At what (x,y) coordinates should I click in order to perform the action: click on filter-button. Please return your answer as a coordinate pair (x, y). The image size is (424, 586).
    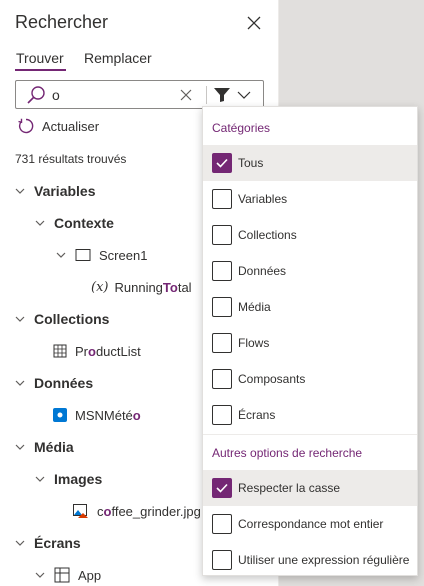
    Looking at the image, I should click on (235, 95).